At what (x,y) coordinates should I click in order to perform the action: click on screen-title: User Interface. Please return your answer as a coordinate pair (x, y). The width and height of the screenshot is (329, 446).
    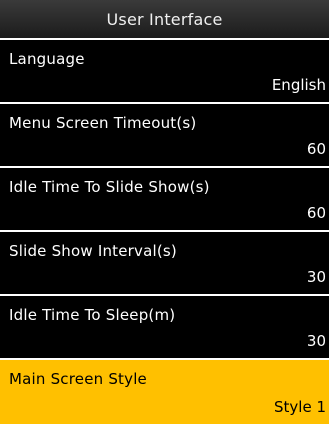
    Looking at the image, I should click on (164, 19).